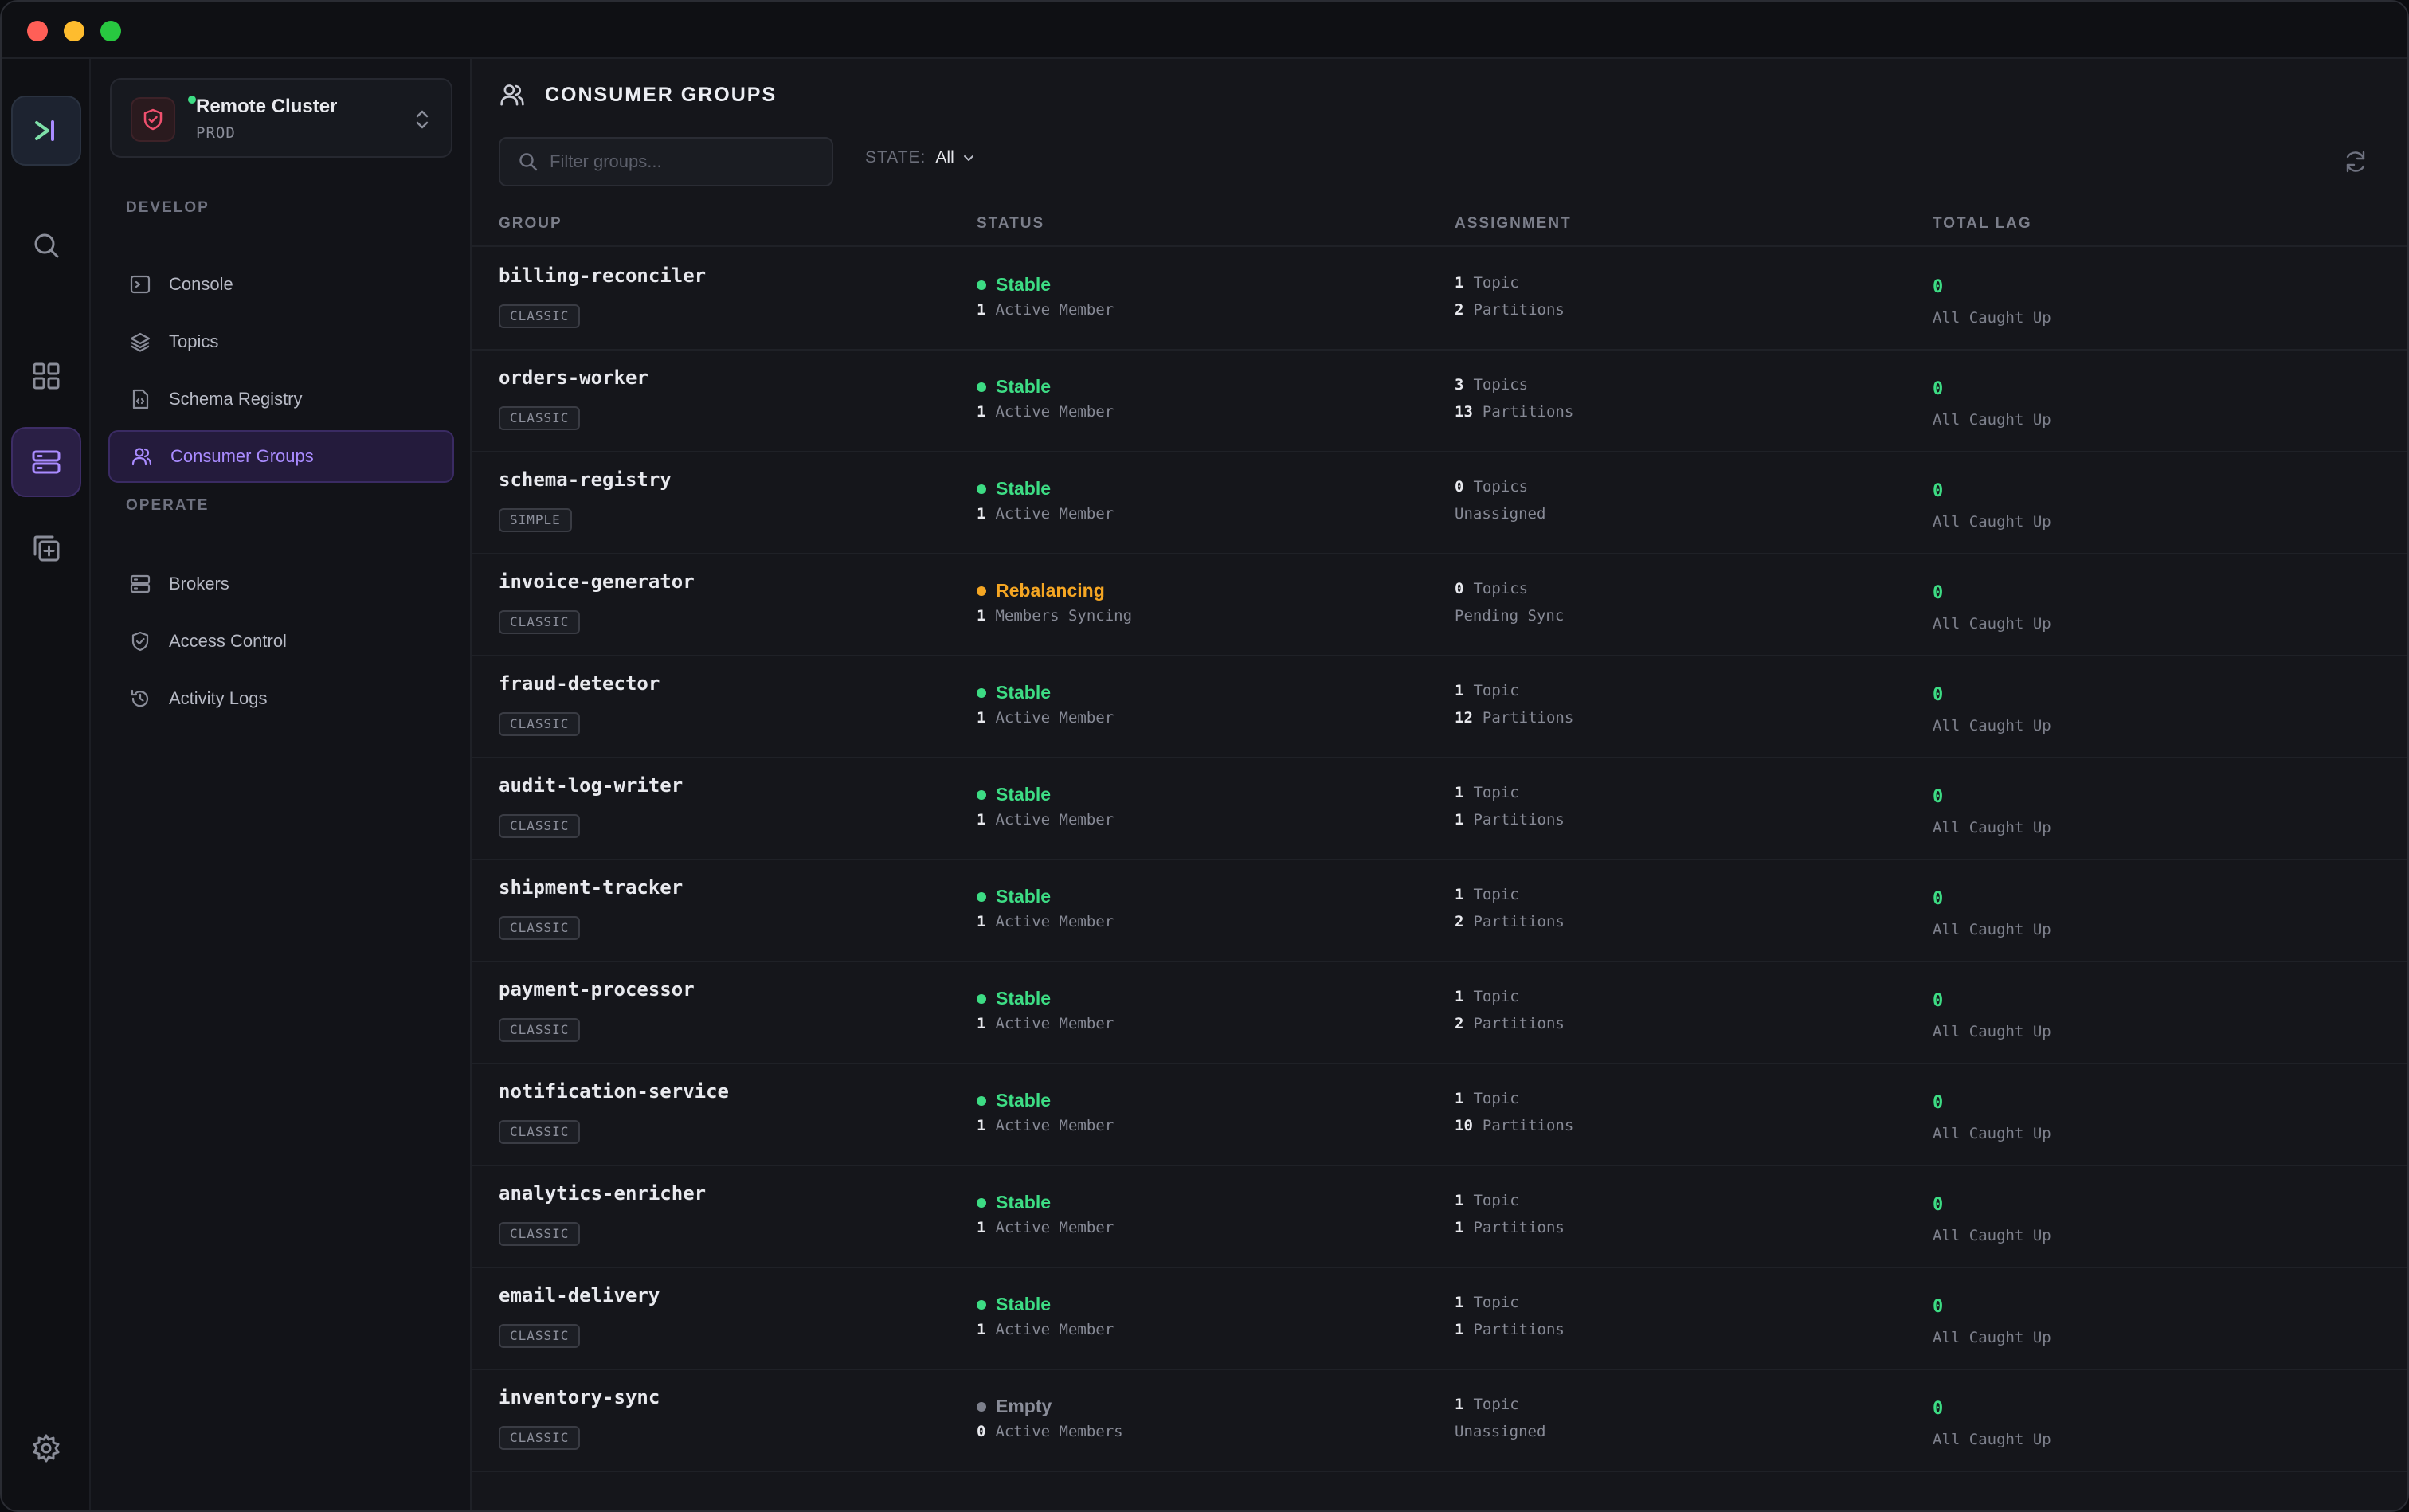  Describe the element at coordinates (74, 31) in the screenshot. I see `minimize-window-button` at that location.